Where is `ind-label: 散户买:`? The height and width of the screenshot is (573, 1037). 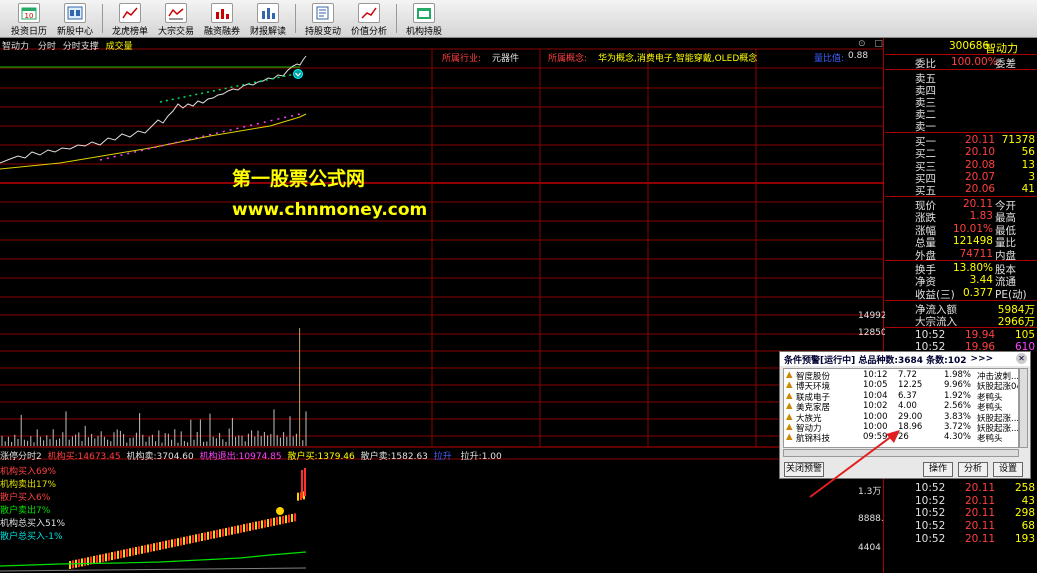
ind-label: 散户买: is located at coordinates (302, 457).